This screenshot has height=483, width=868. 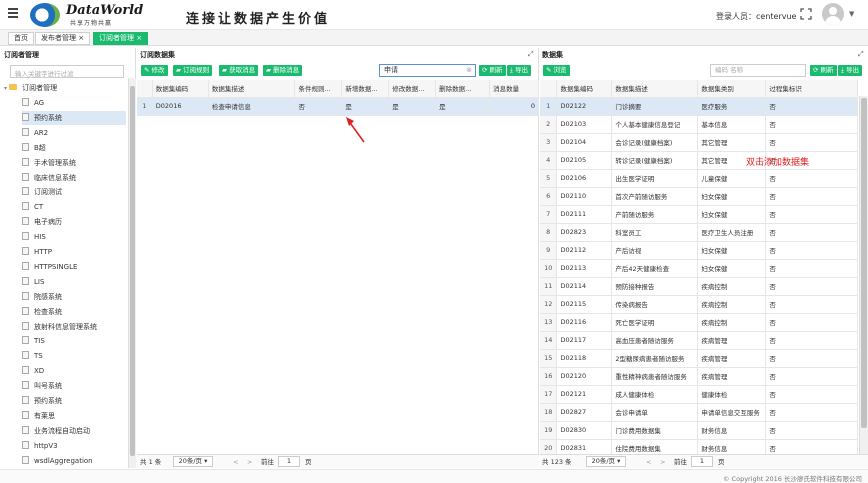 I want to click on tree-item: 电子病历, so click(x=42, y=222).